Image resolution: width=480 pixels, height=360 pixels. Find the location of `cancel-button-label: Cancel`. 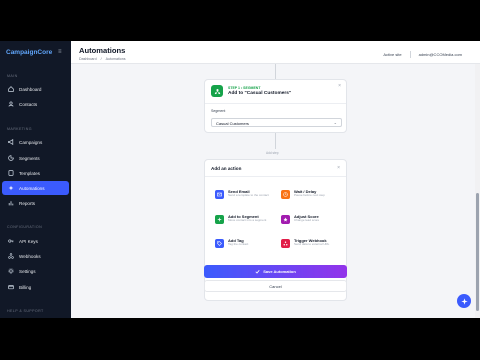

cancel-button-label: Cancel is located at coordinates (275, 286).